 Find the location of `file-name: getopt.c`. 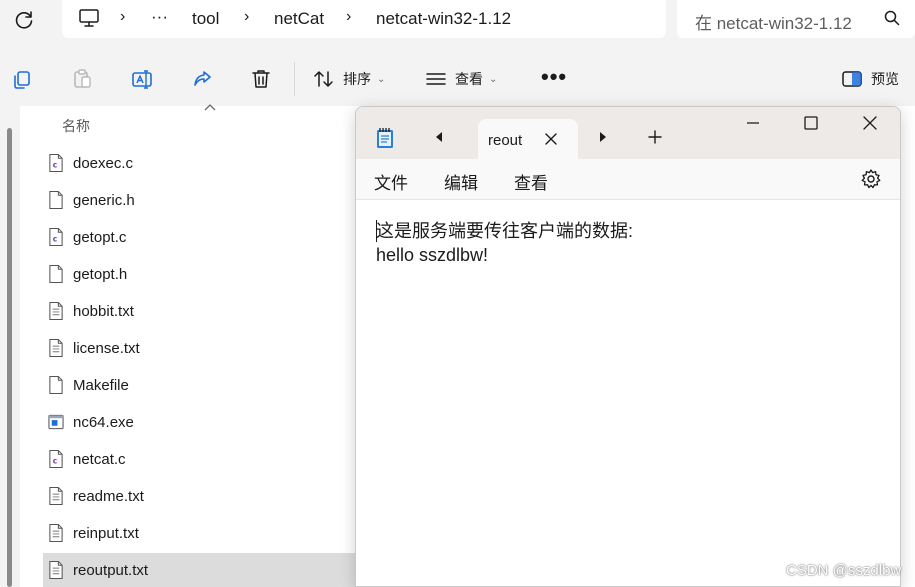

file-name: getopt.c is located at coordinates (100, 237).